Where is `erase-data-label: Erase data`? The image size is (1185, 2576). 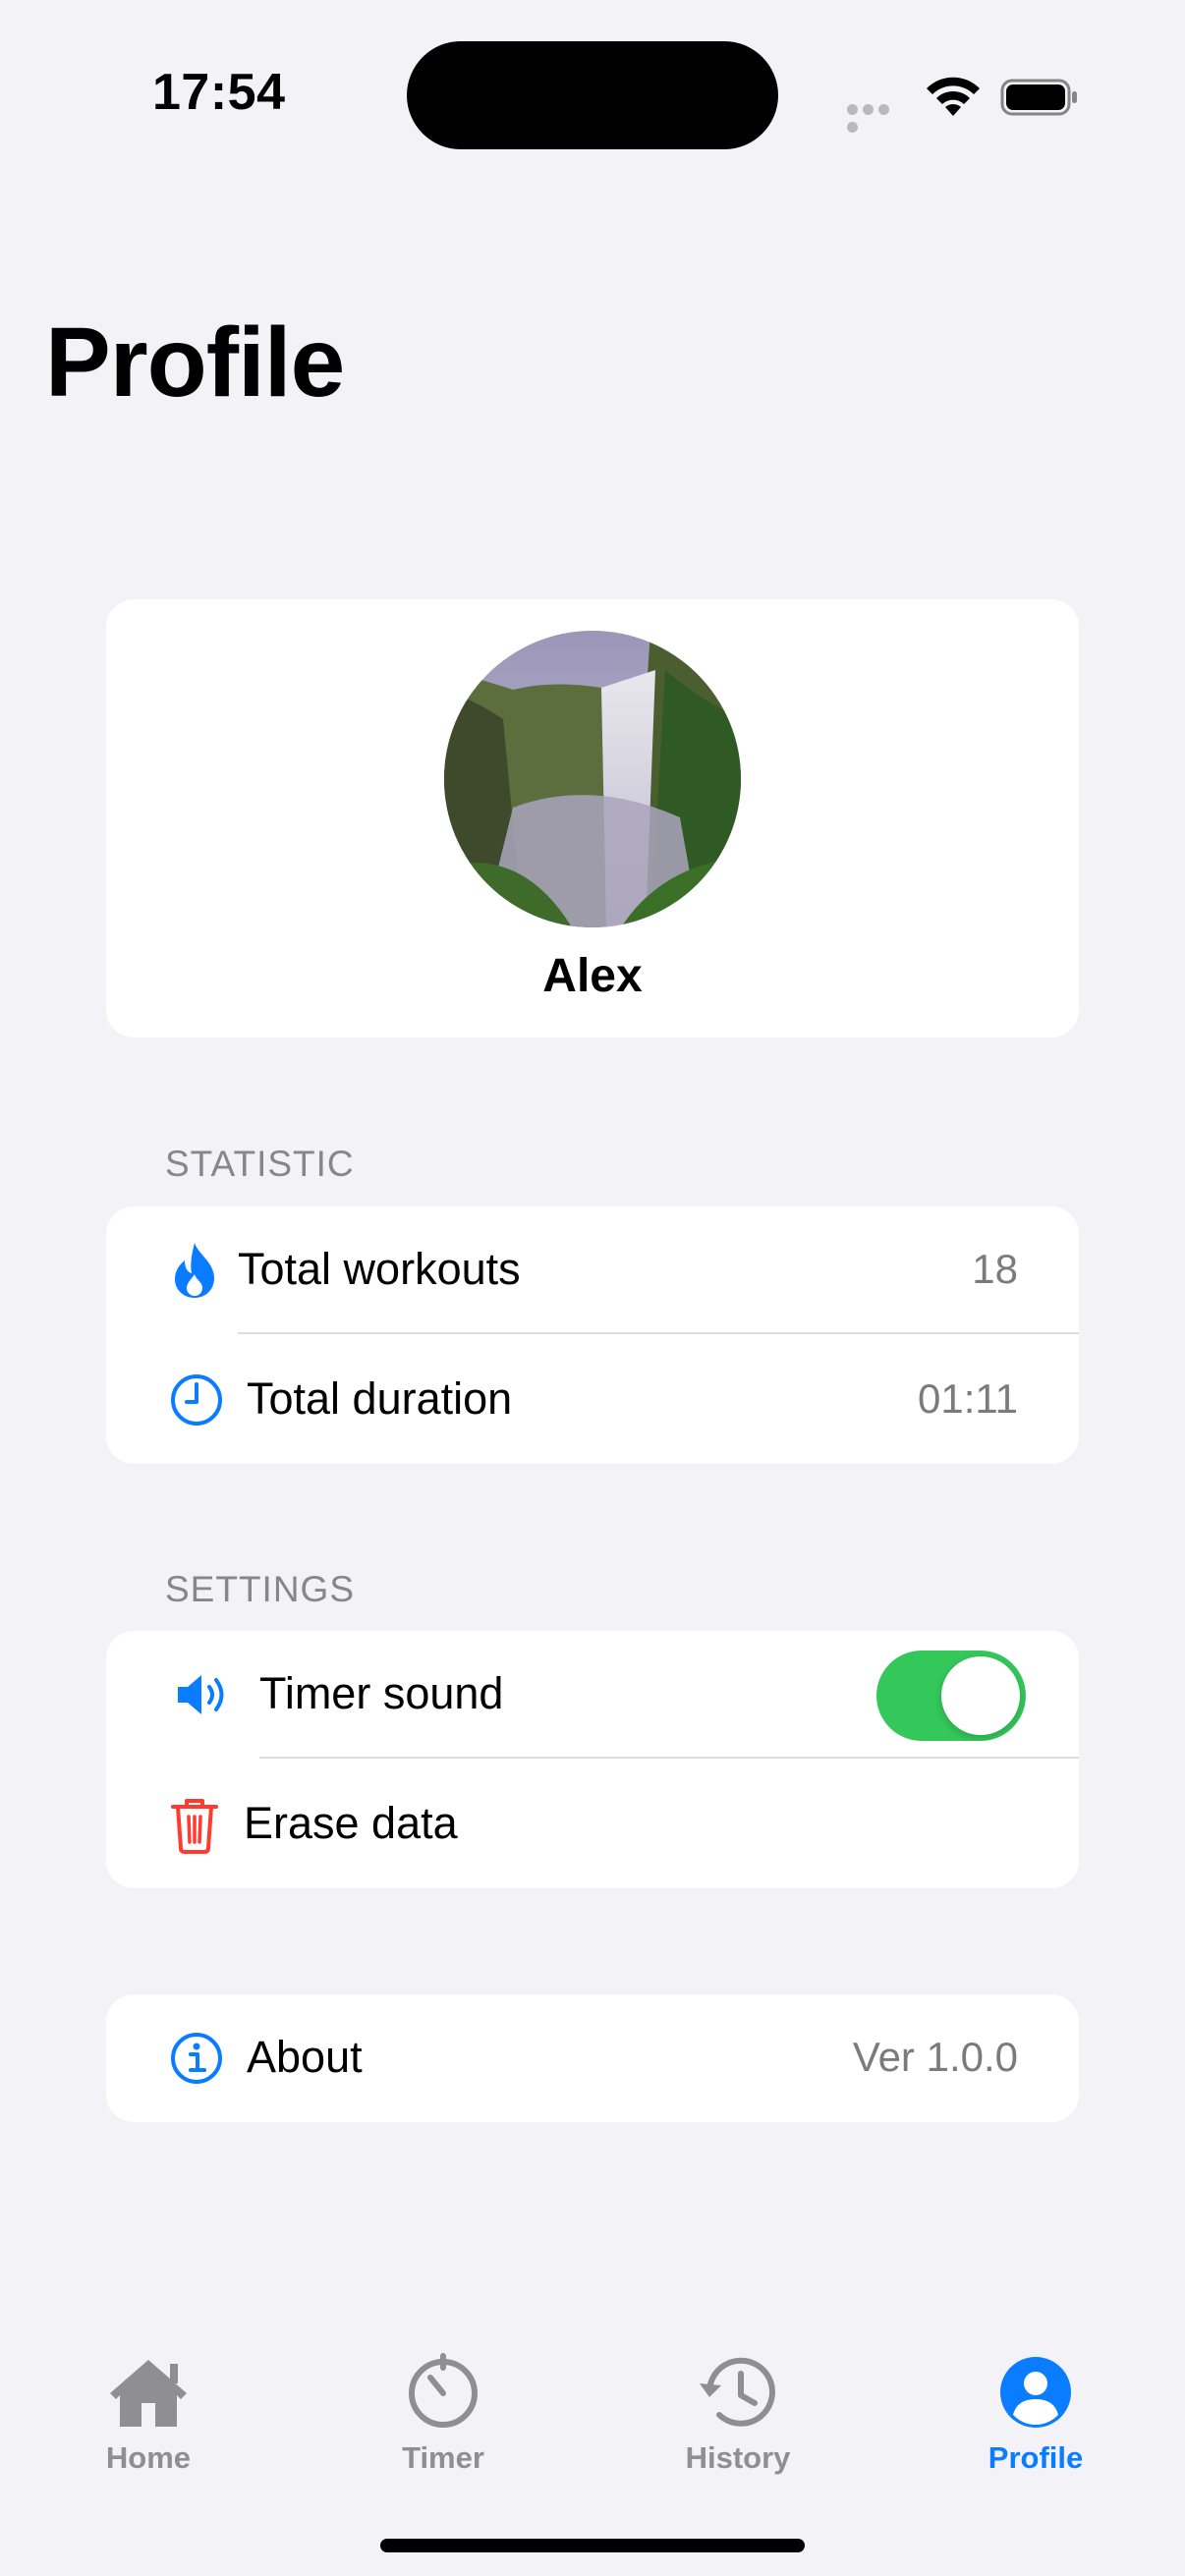
erase-data-label: Erase data is located at coordinates (351, 1823).